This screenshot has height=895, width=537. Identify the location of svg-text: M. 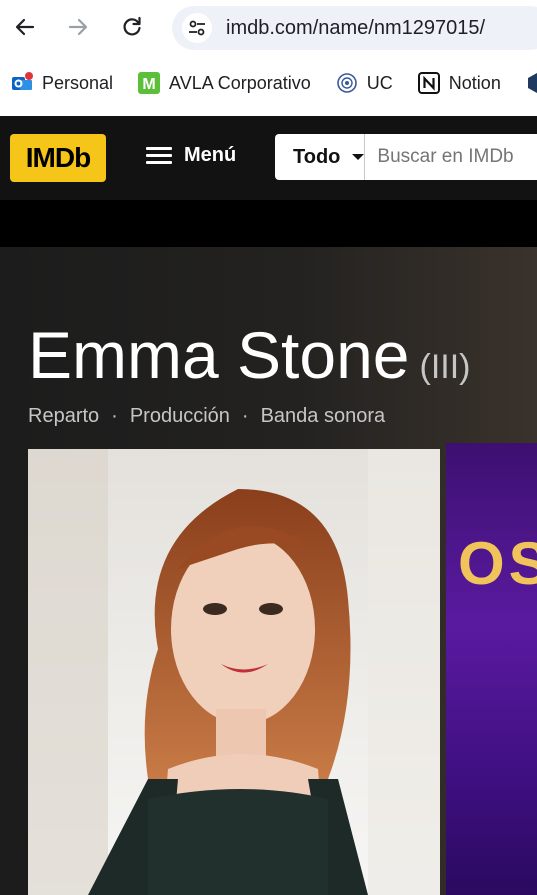
(148, 84).